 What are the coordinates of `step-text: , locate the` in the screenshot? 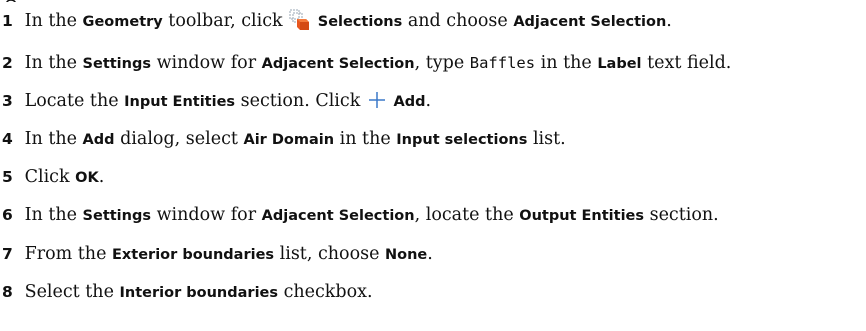 It's located at (467, 215).